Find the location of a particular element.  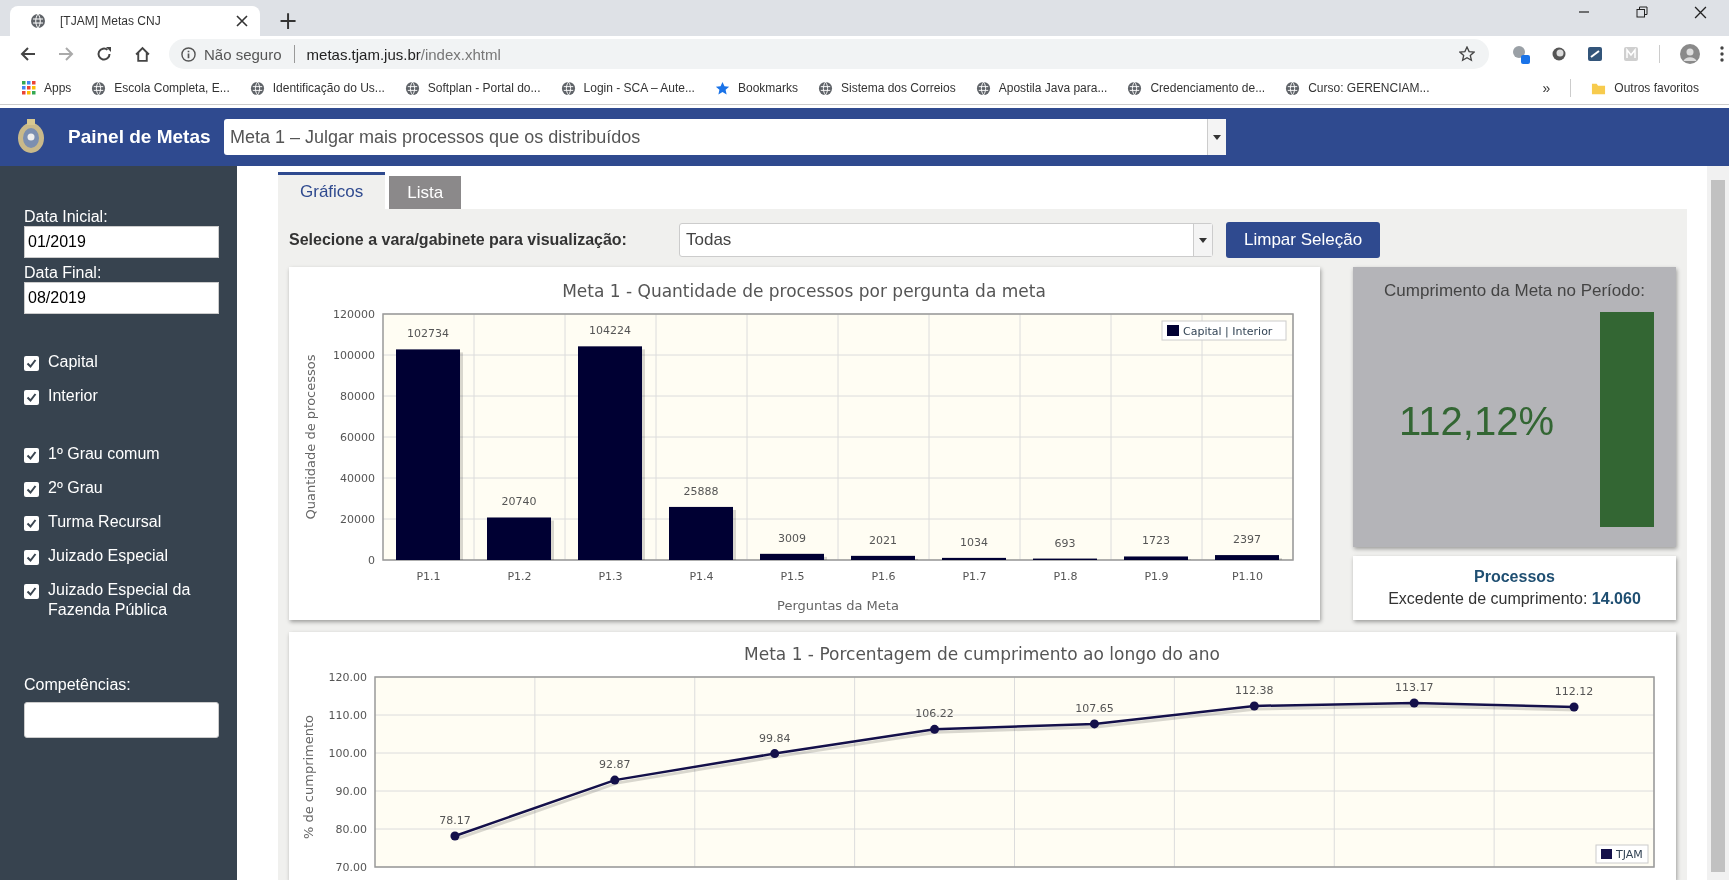

tick-label: 80.00 is located at coordinates (351, 829).